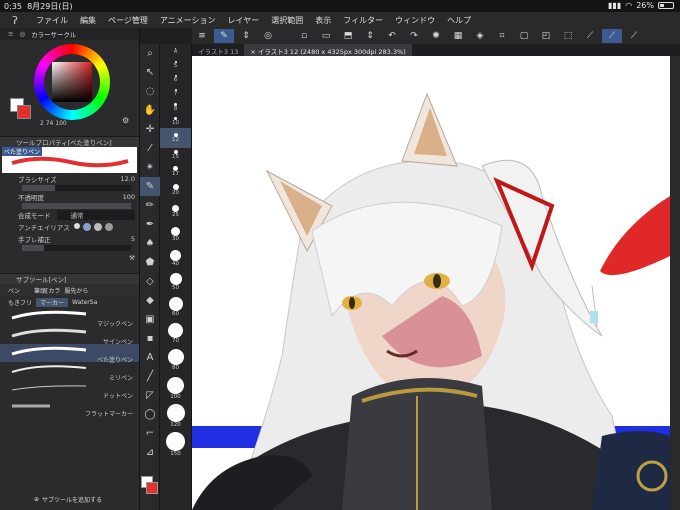  What do you see at coordinates (502, 36) in the screenshot?
I see `transform-icon: ⌗` at bounding box center [502, 36].